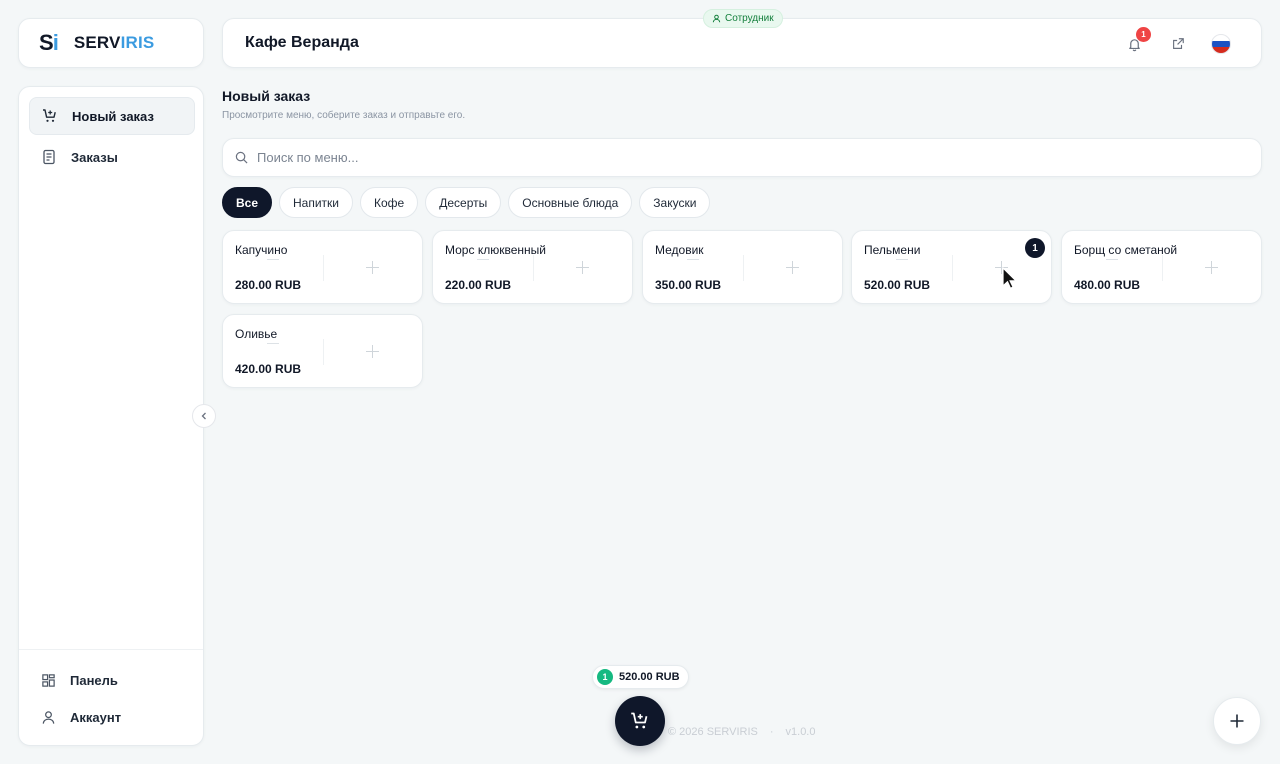 Image resolution: width=1280 pixels, height=764 pixels. Describe the element at coordinates (1107, 285) in the screenshot. I see `menu-item-price: 480.00 RUB` at that location.